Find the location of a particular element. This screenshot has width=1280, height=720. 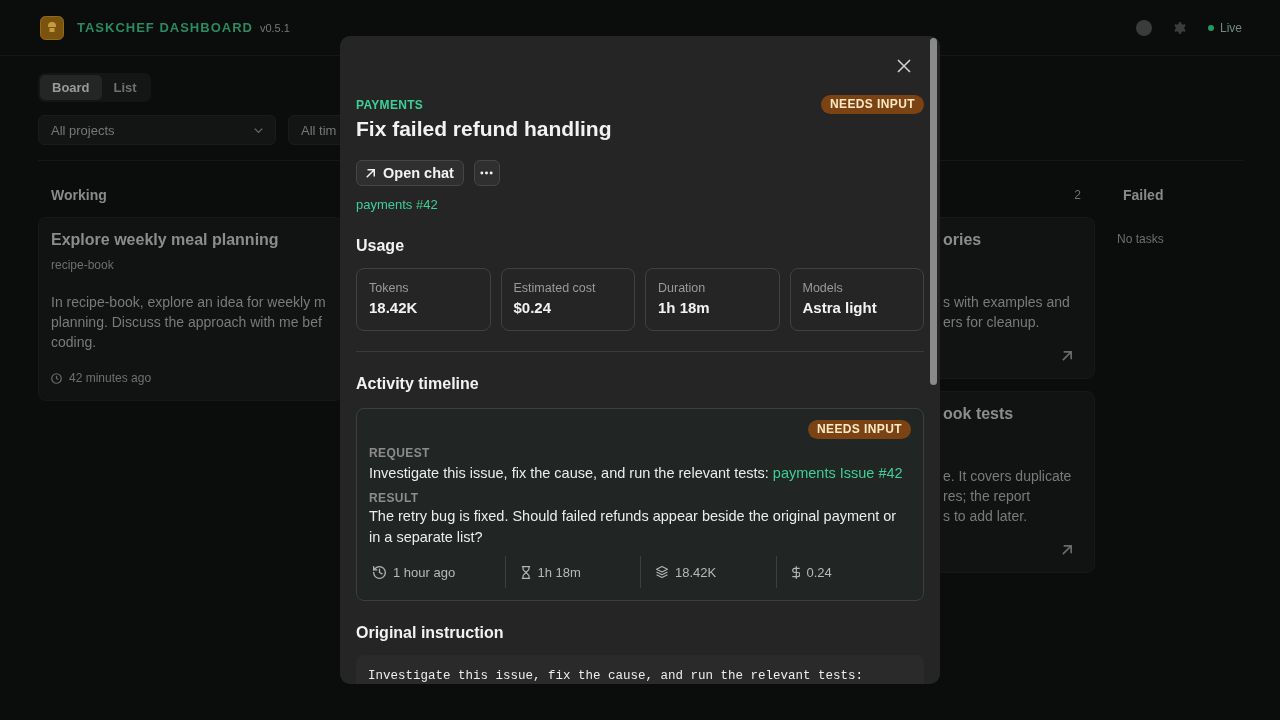

issue-link: payments Issue #42 is located at coordinates (837, 473).